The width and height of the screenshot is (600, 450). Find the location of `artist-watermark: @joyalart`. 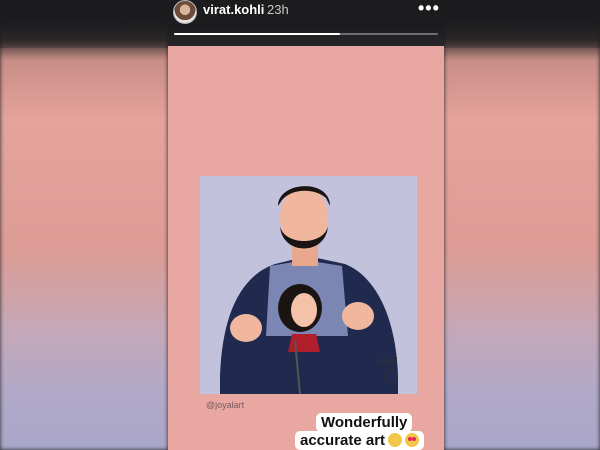

artist-watermark: @joyalart is located at coordinates (225, 405).